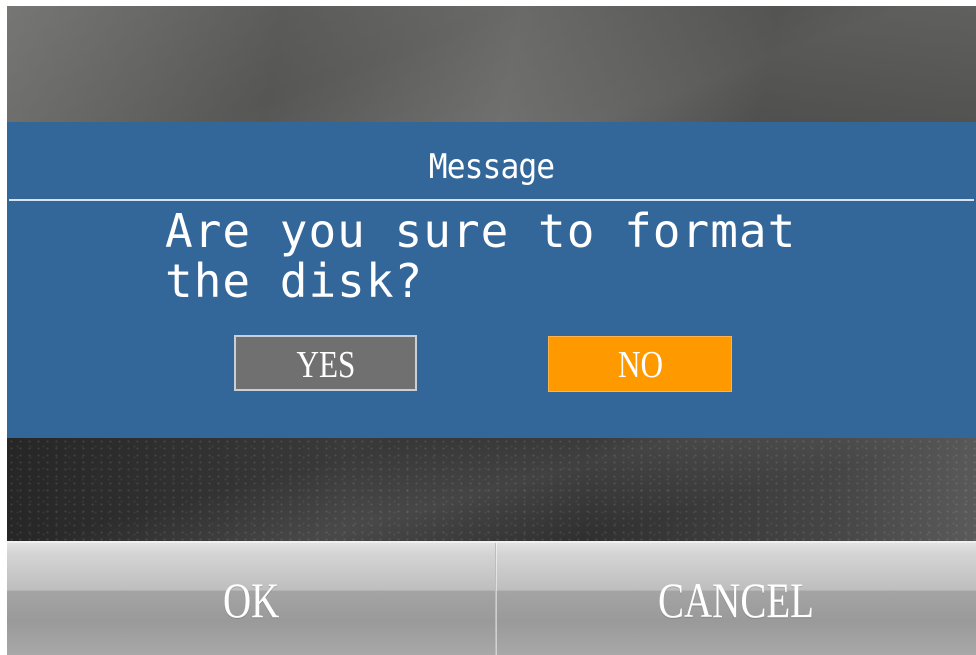 The height and width of the screenshot is (655, 976). What do you see at coordinates (481, 256) in the screenshot?
I see `dialog-message: Are you sure to format the disk?` at bounding box center [481, 256].